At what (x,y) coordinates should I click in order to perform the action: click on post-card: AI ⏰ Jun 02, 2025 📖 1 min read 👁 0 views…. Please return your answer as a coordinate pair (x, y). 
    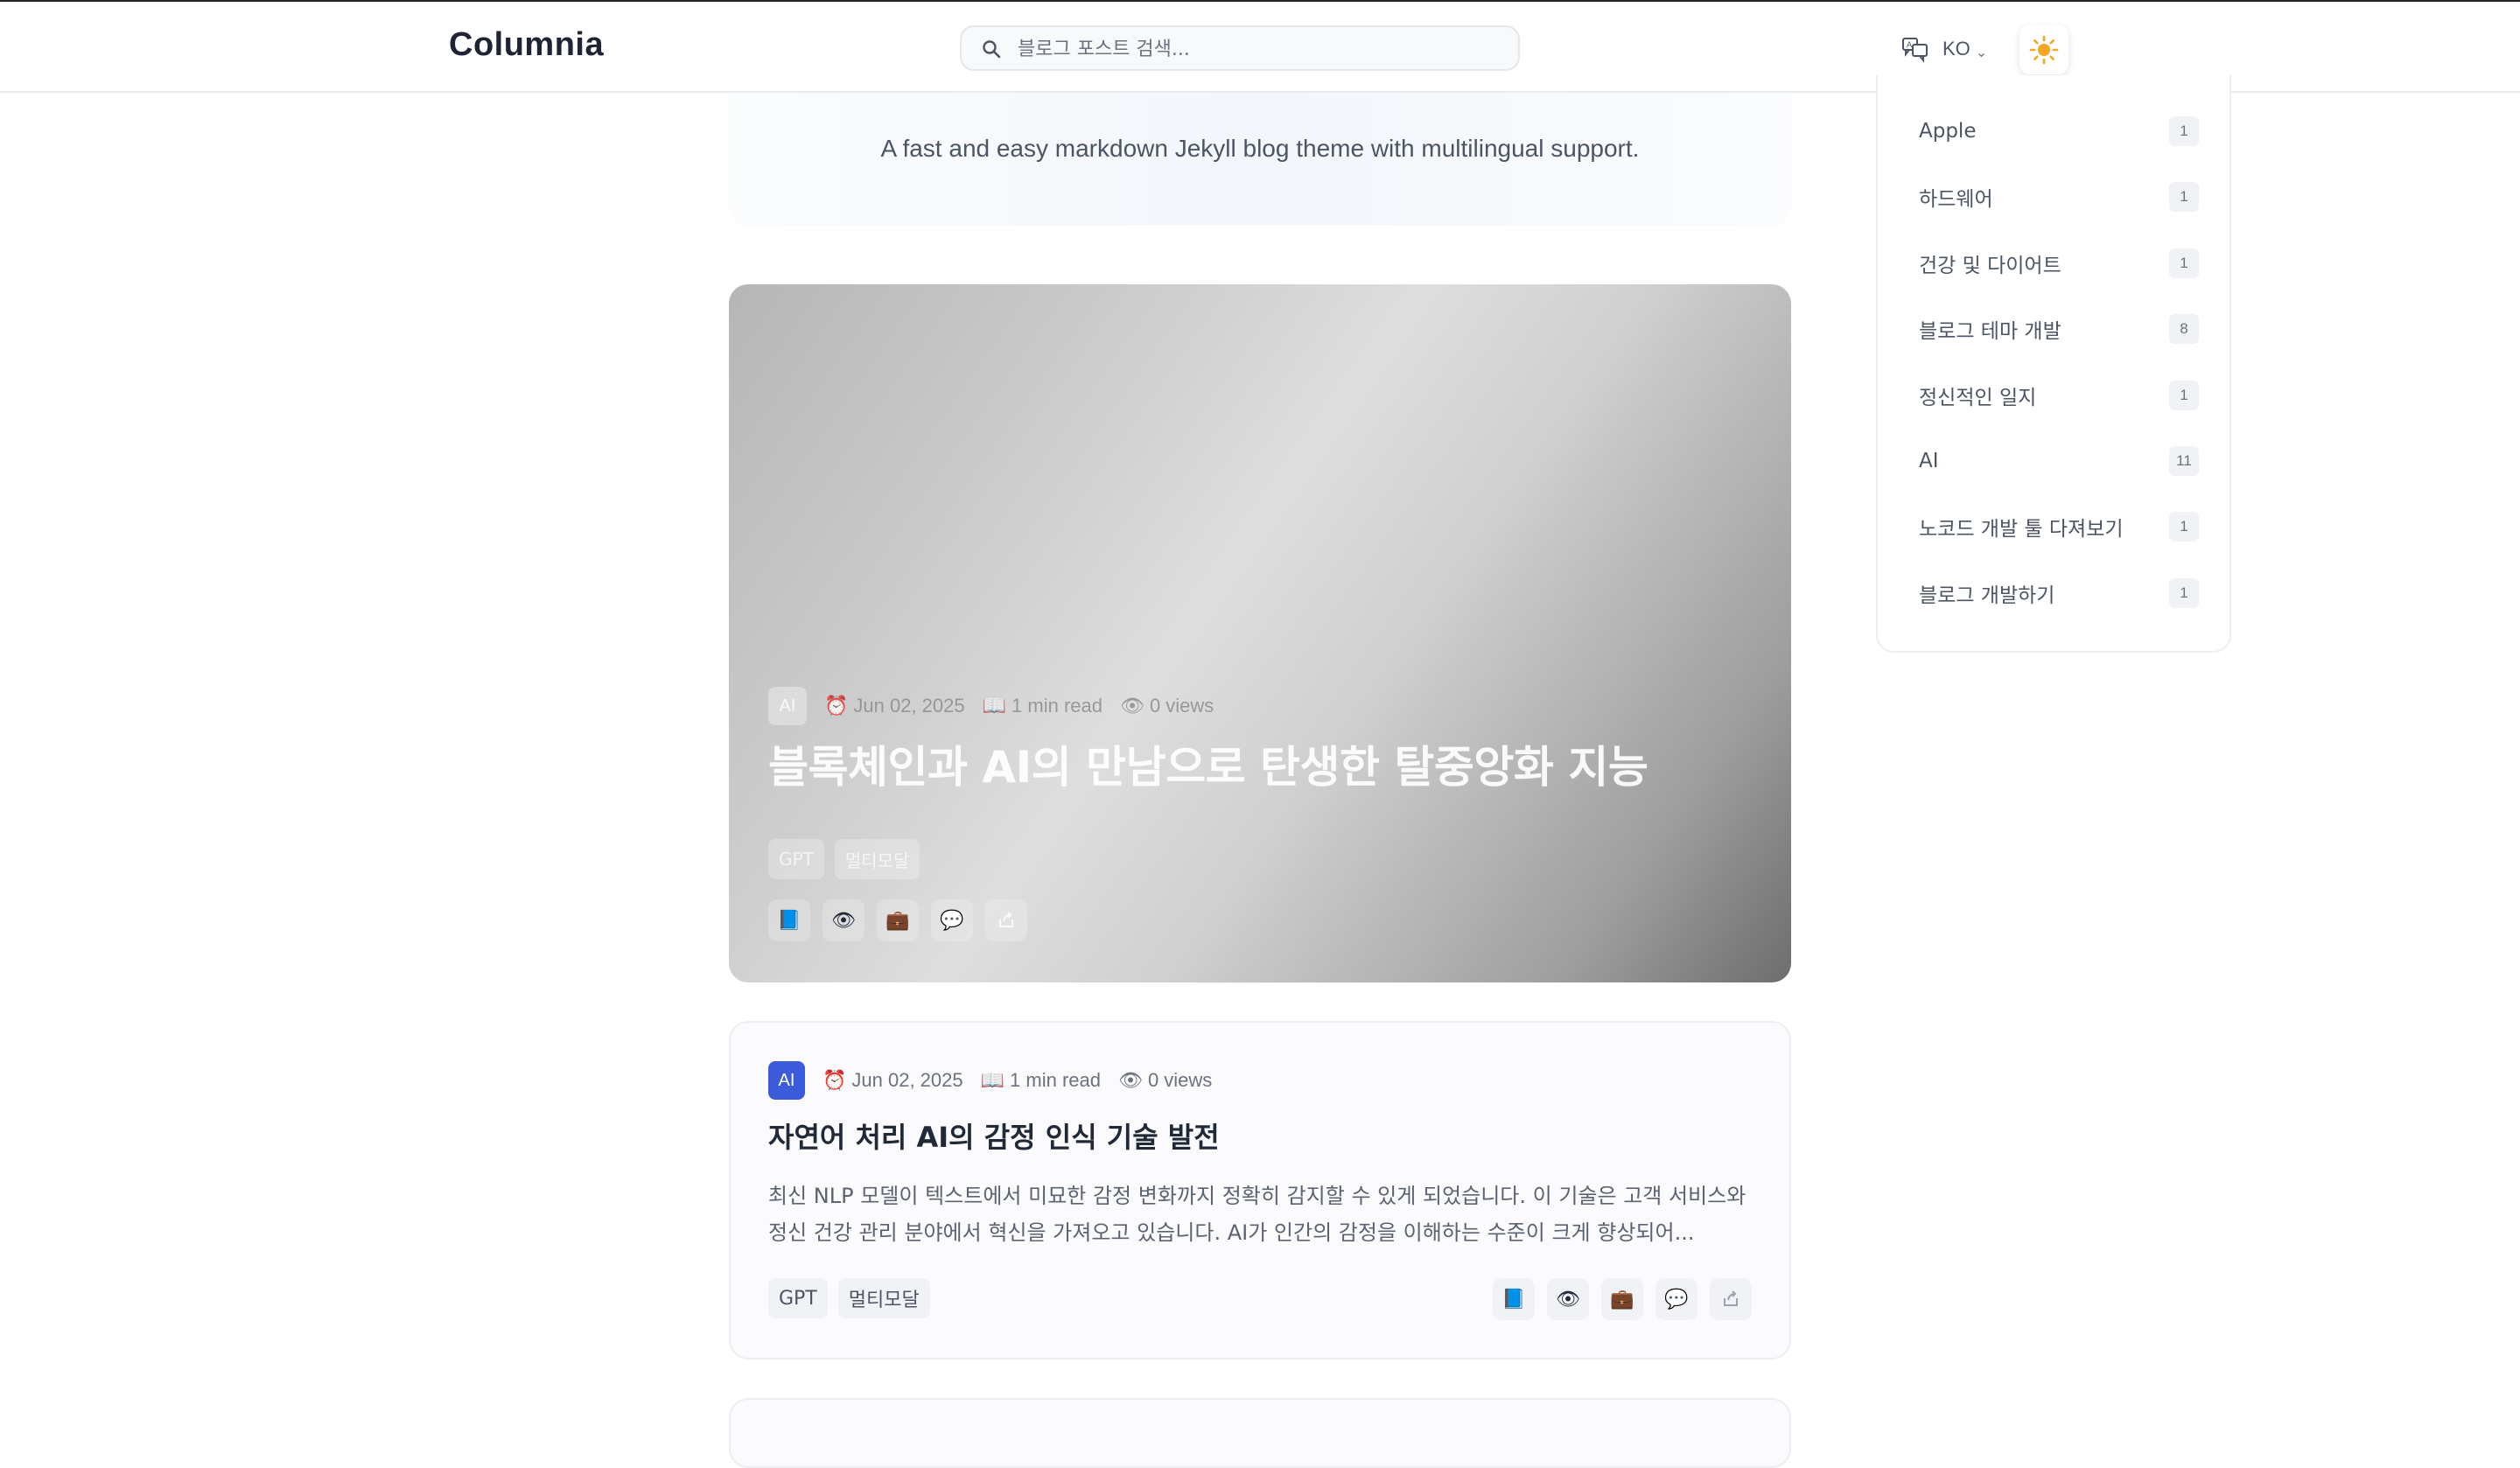
    Looking at the image, I should click on (1260, 1190).